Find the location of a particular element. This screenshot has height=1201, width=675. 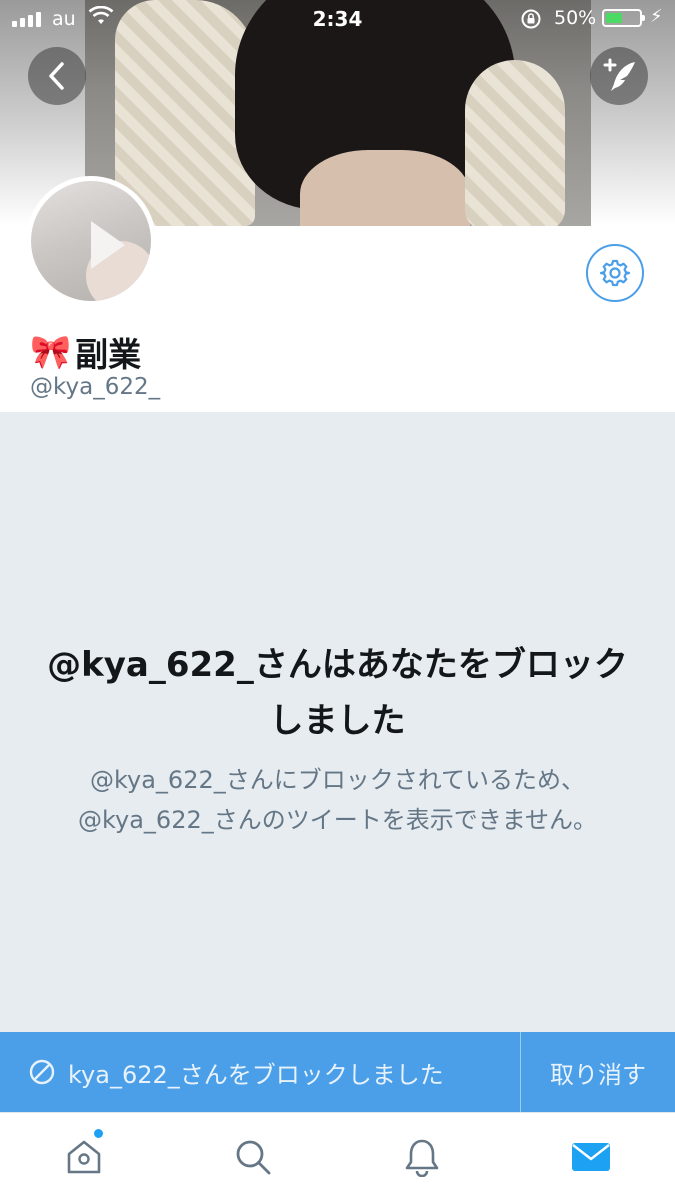

back-button is located at coordinates (57, 76).